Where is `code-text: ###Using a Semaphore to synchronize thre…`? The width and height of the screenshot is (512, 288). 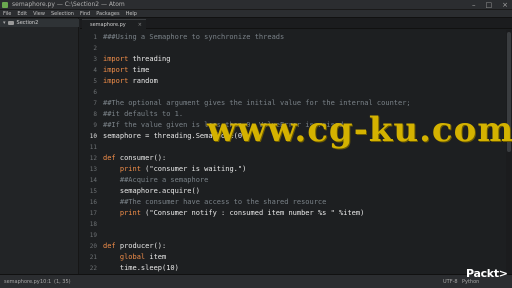 code-text: ###Using a Semaphore to synchronize thre… is located at coordinates (193, 37).